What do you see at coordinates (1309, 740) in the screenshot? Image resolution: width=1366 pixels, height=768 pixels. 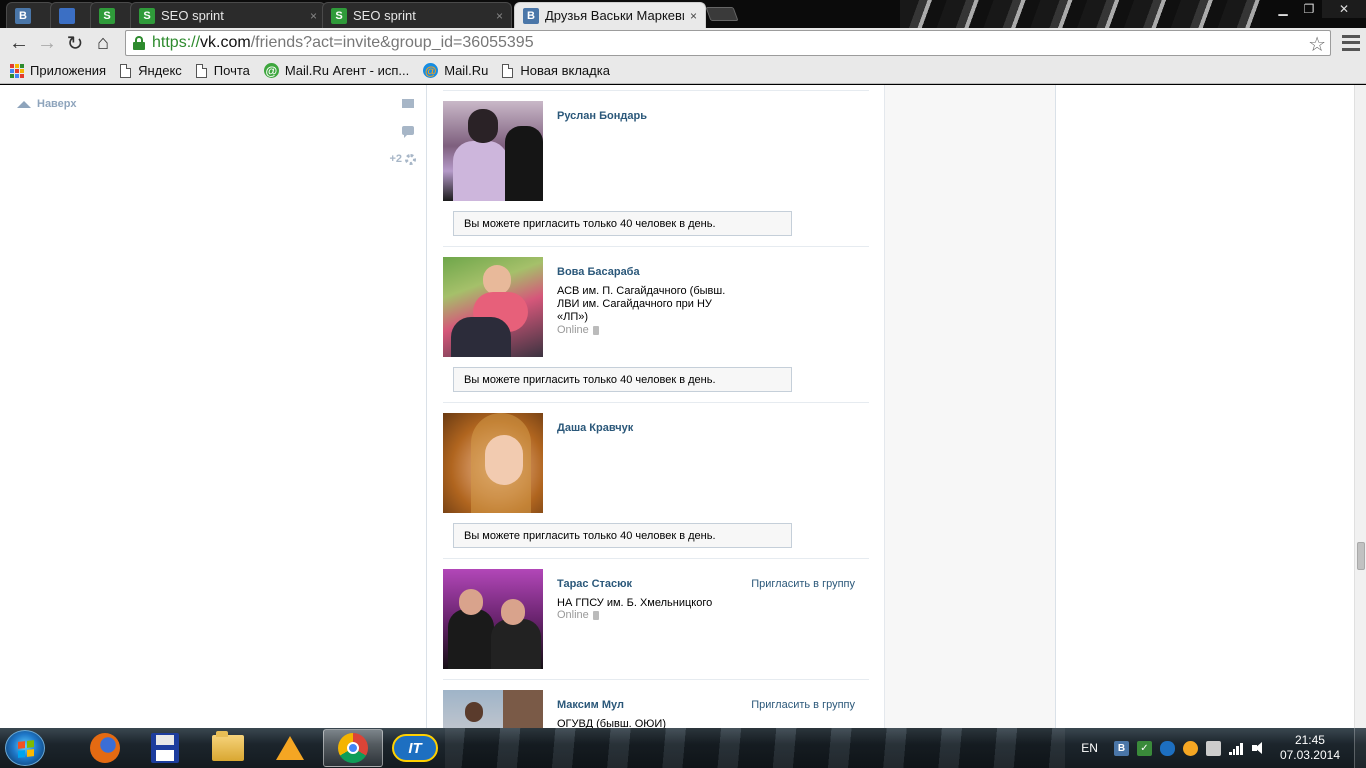 I see `clock-time: 21:45` at bounding box center [1309, 740].